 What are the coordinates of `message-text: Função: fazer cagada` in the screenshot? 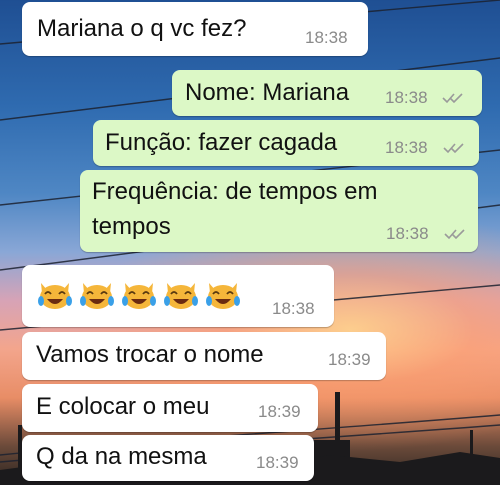 It's located at (221, 142).